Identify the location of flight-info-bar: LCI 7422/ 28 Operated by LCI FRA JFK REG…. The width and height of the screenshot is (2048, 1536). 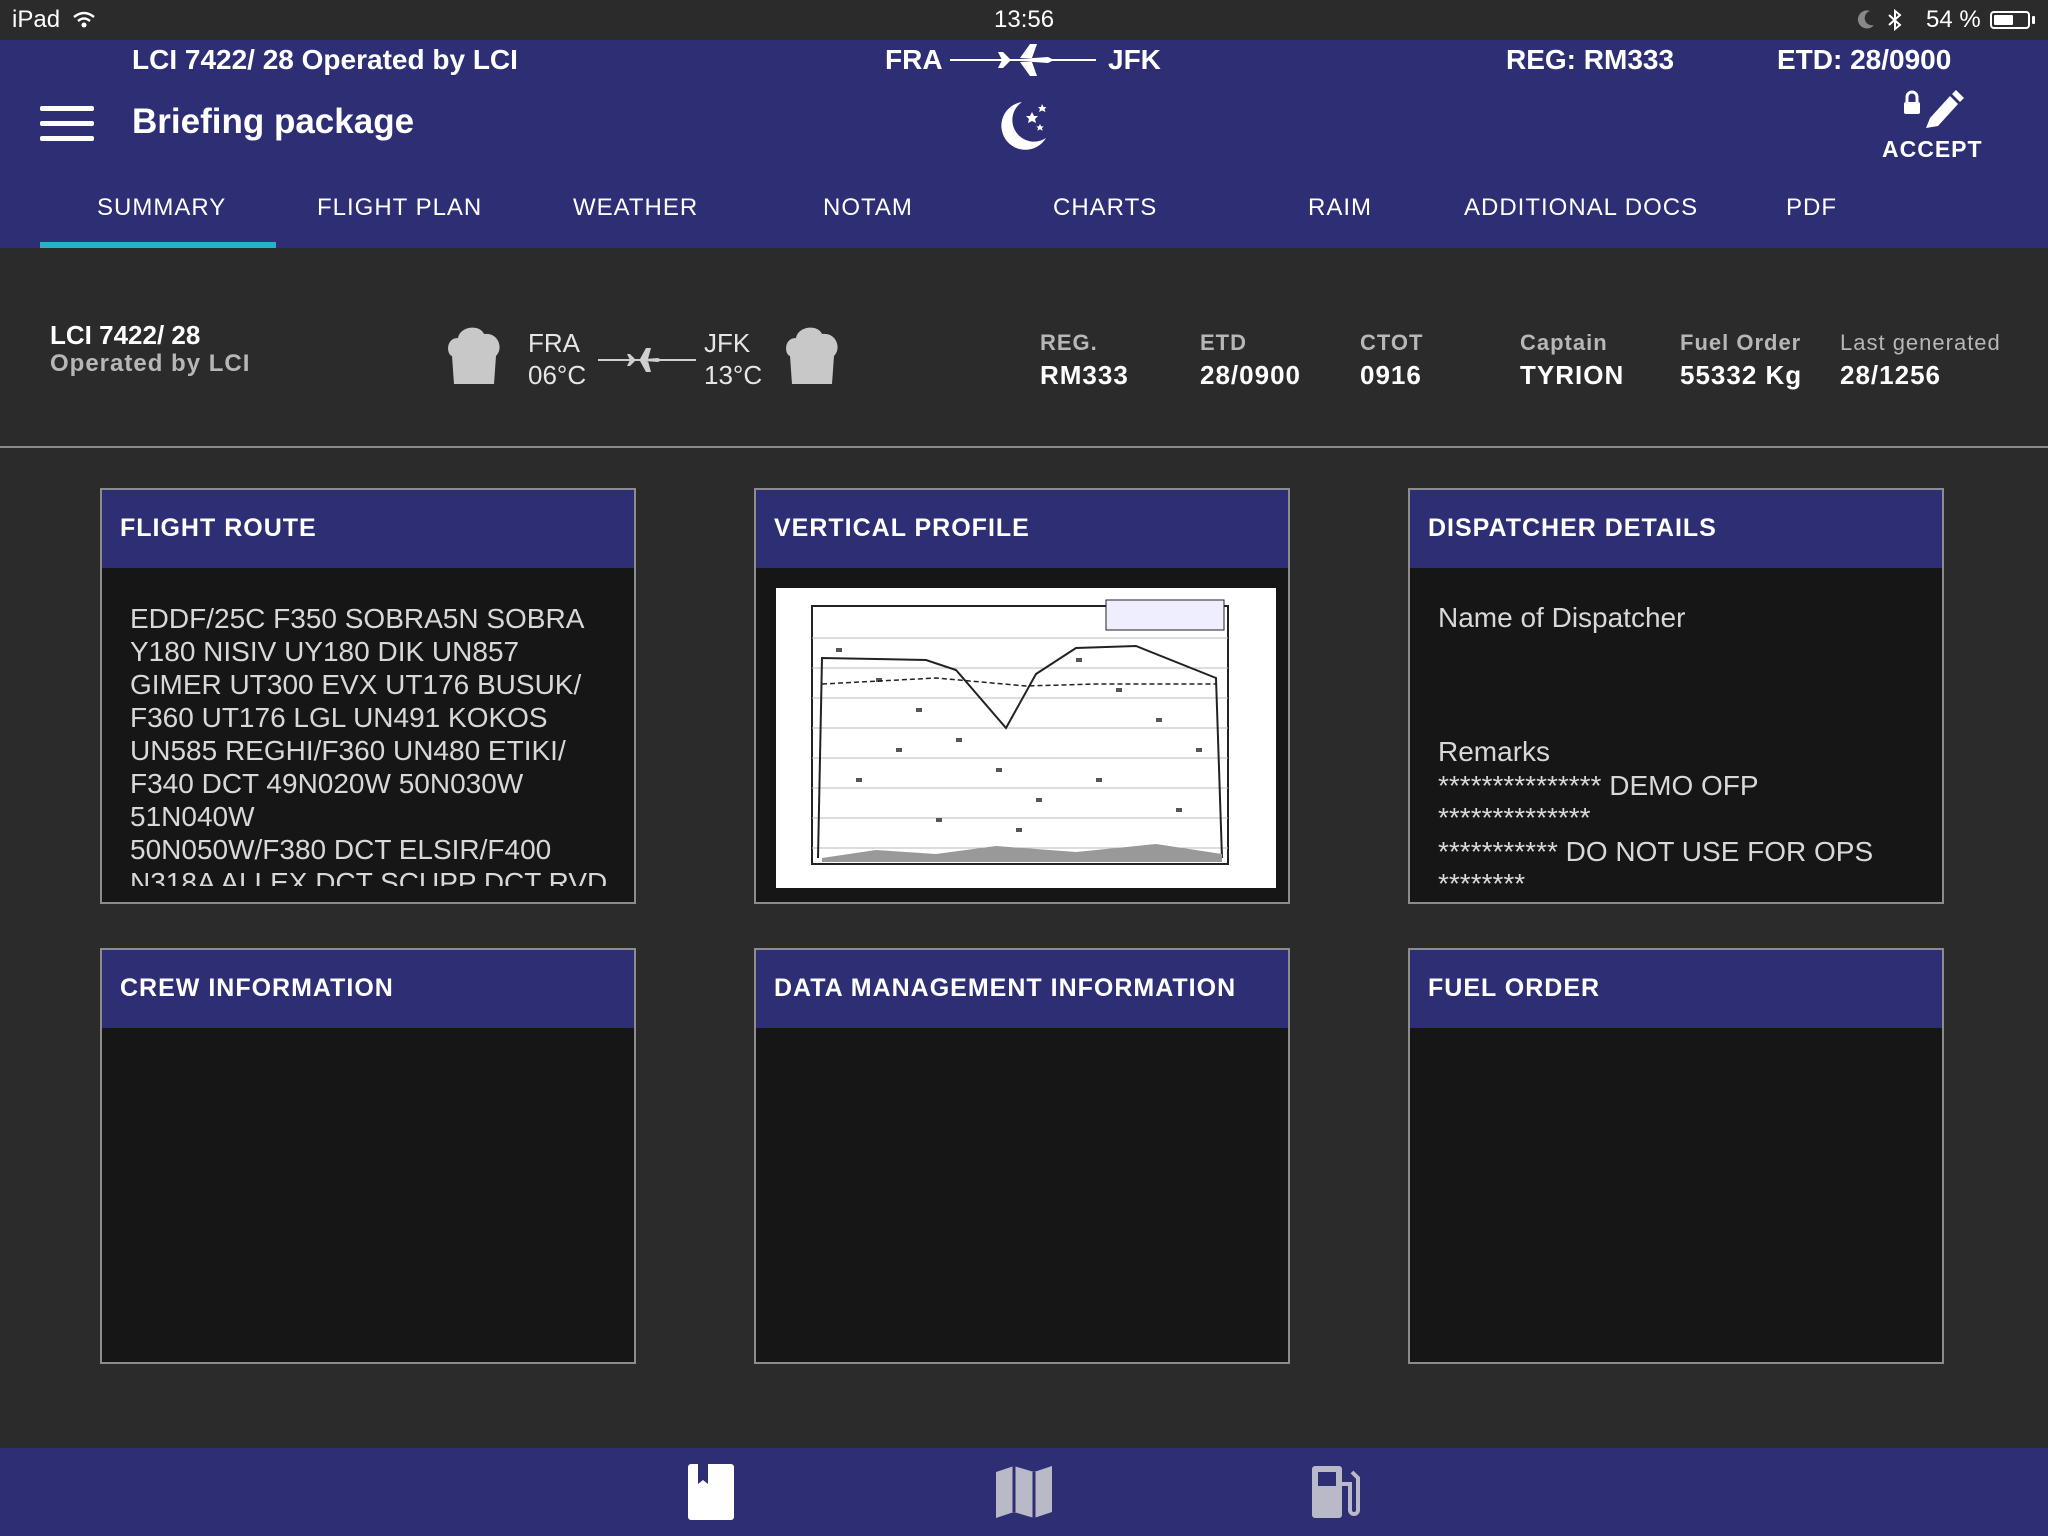
(1024, 60).